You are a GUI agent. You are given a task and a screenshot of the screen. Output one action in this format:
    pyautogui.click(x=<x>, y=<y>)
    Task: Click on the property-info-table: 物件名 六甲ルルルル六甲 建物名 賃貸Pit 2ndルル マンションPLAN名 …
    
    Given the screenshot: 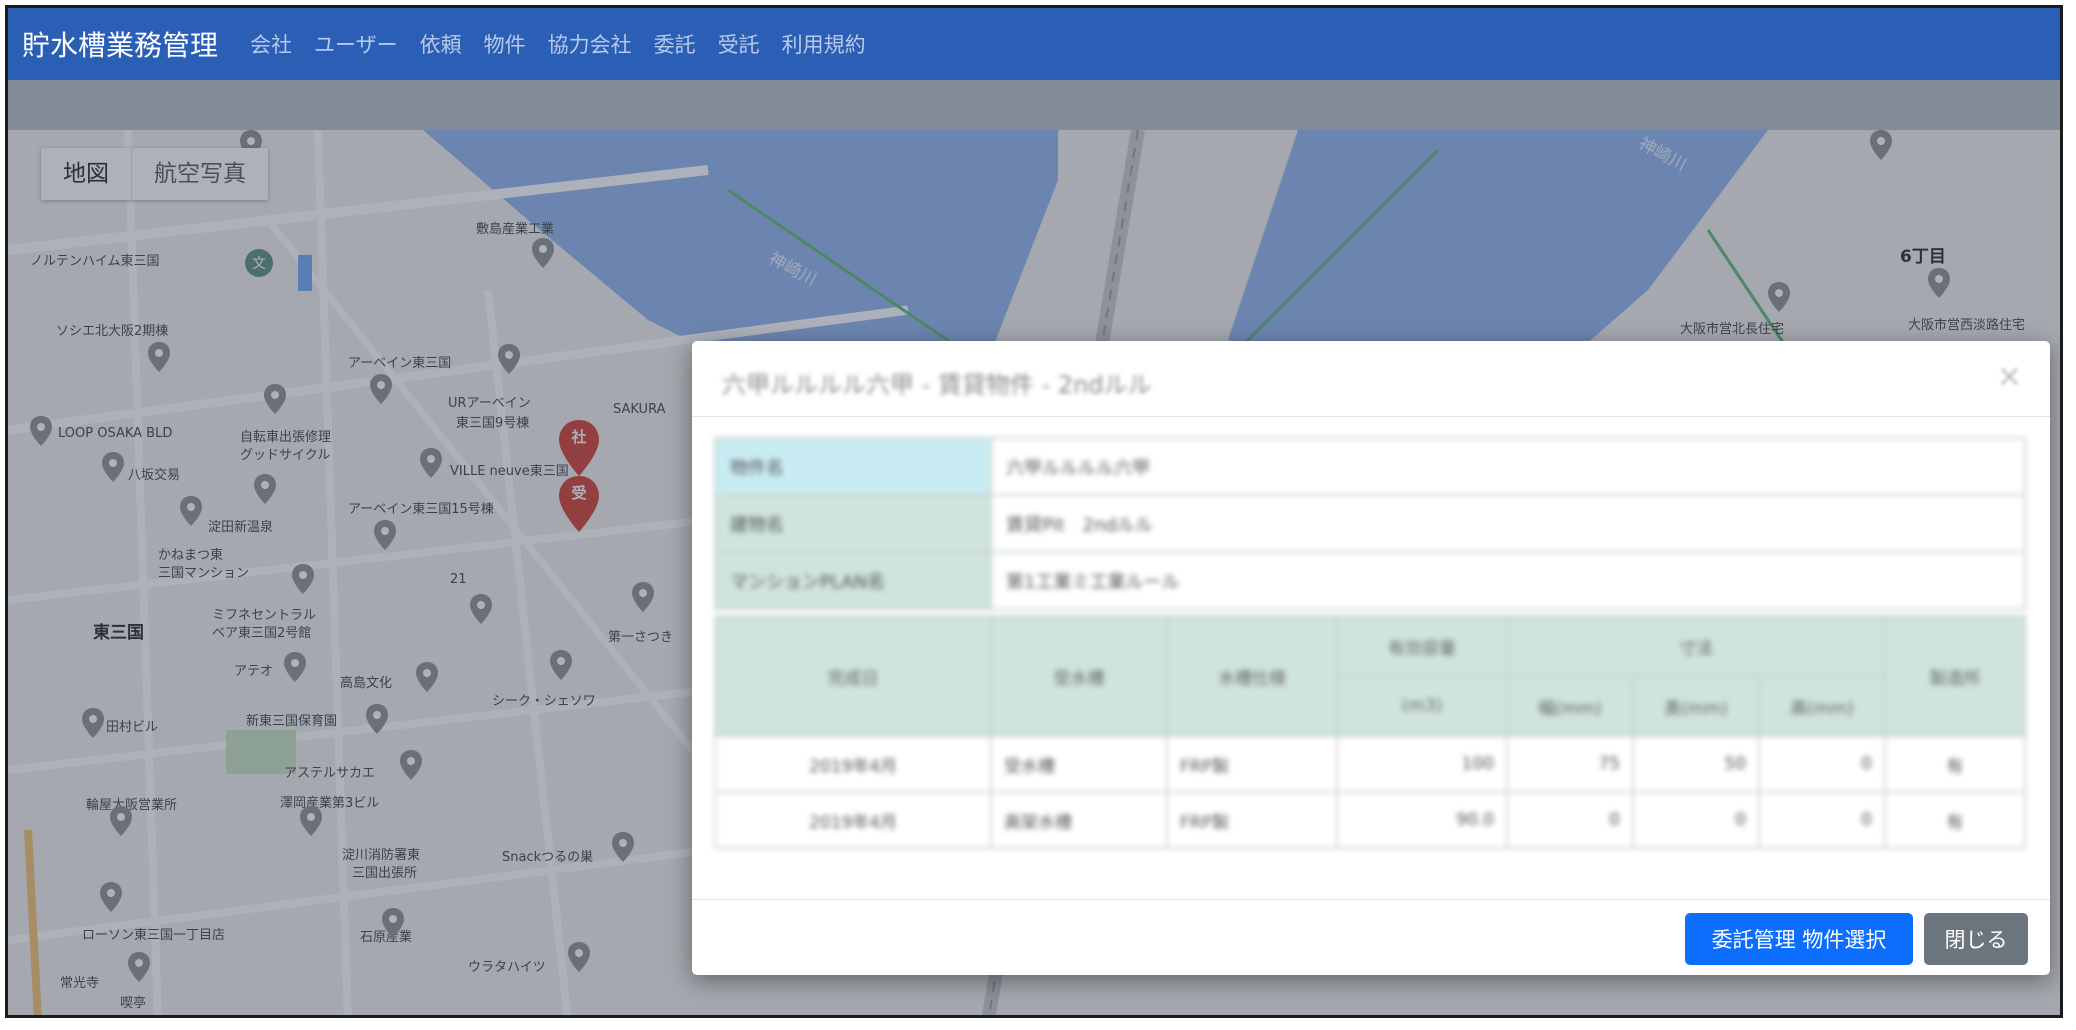 What is the action you would take?
    pyautogui.click(x=1370, y=523)
    